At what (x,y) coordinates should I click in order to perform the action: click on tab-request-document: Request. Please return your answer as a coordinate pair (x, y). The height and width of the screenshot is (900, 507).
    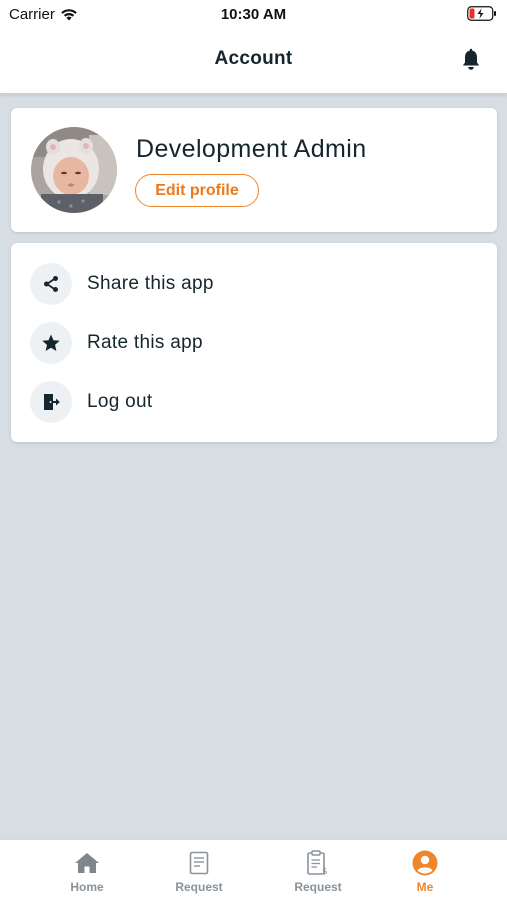
    Looking at the image, I should click on (199, 870).